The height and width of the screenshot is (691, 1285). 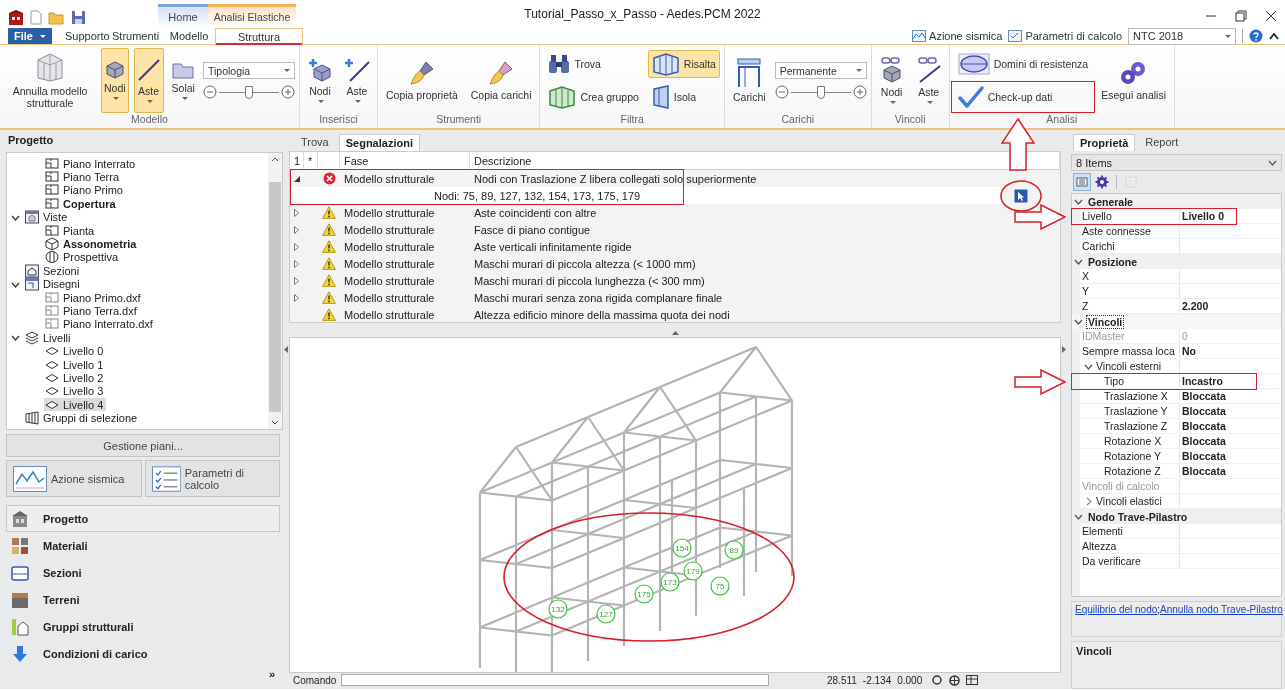 What do you see at coordinates (1162, 142) in the screenshot?
I see `tab: Report` at bounding box center [1162, 142].